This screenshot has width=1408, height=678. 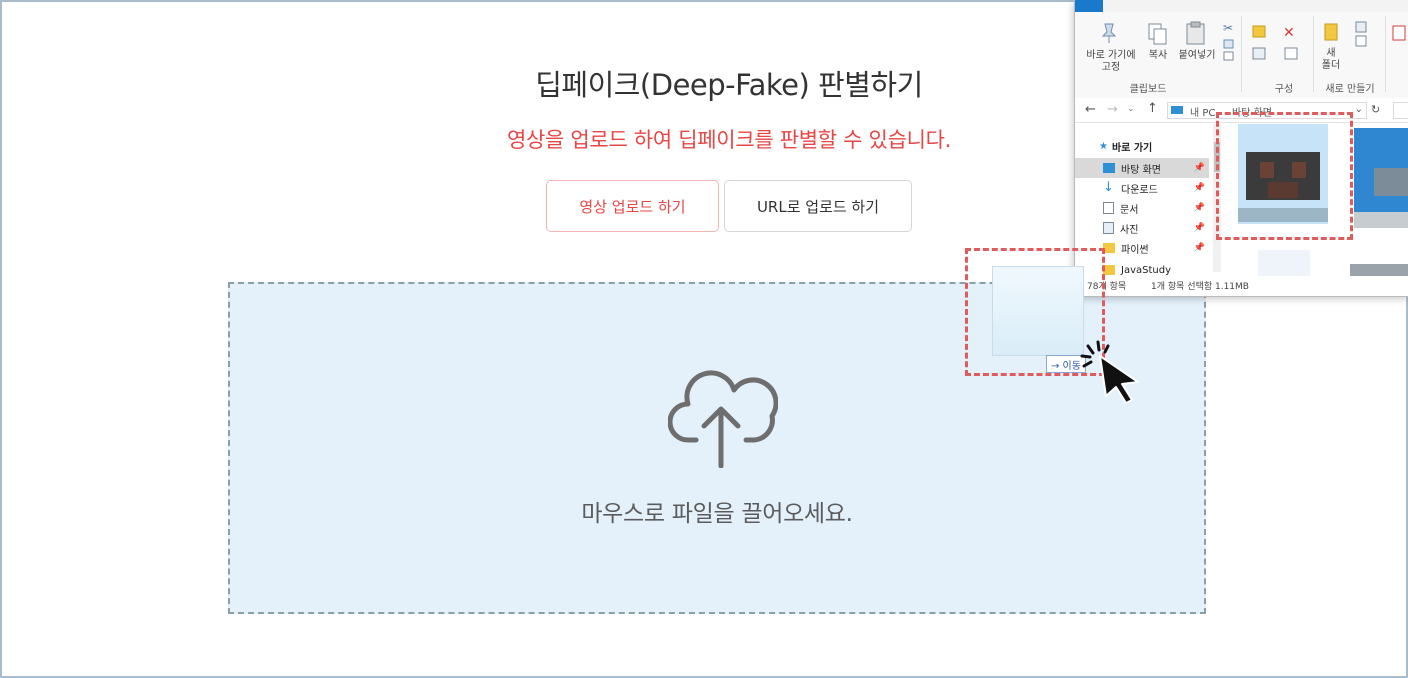 I want to click on file-label-placeholder, so click(x=1284, y=263).